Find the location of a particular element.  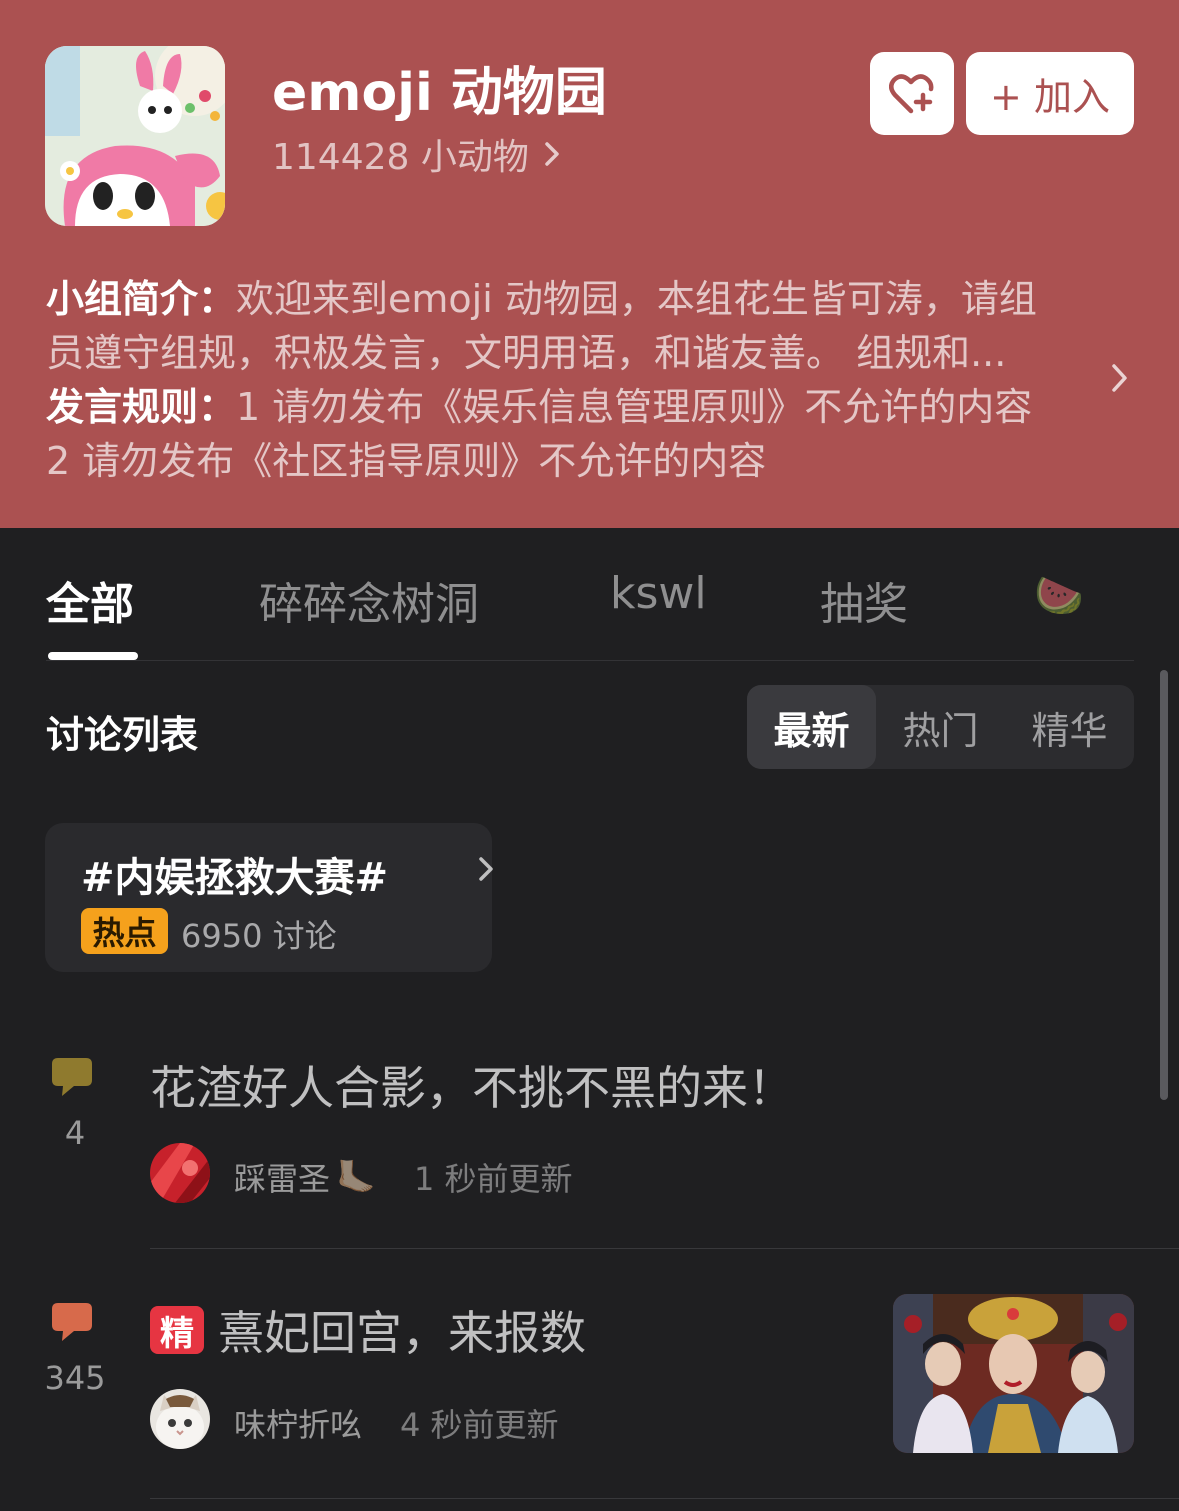

topic-discussion-count: 6950 讨论 is located at coordinates (259, 936).